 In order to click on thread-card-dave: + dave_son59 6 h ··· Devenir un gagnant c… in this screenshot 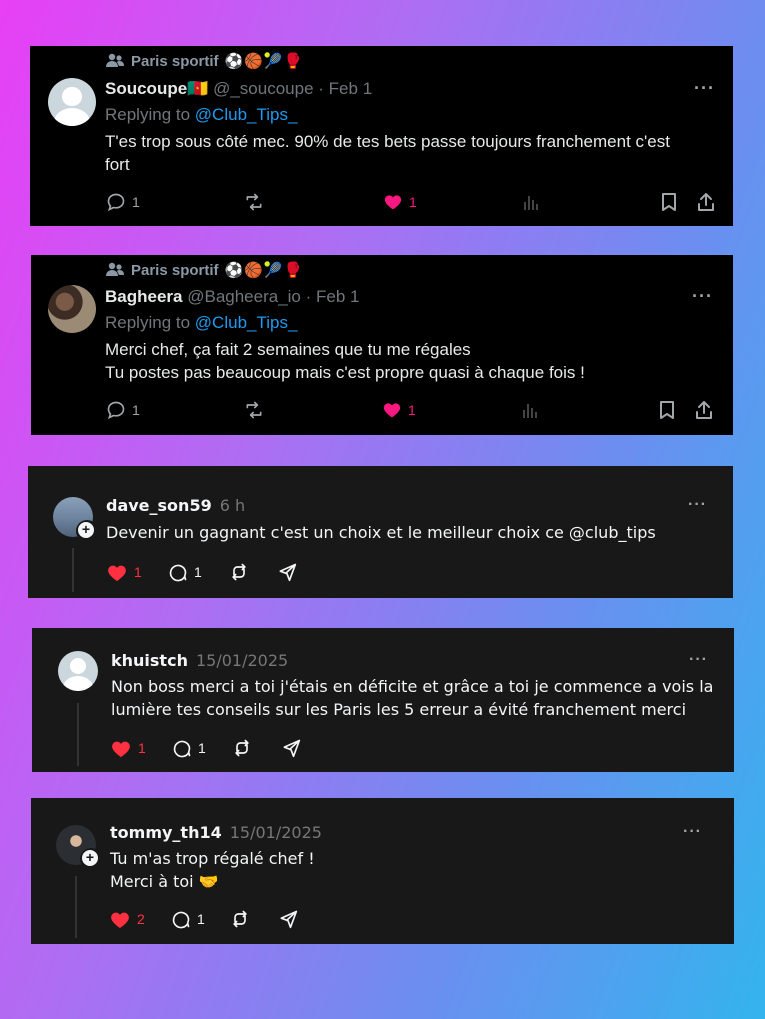, I will do `click(380, 532)`.